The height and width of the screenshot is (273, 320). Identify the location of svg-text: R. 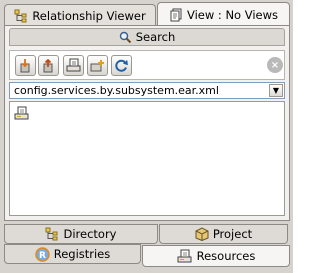
(42, 256).